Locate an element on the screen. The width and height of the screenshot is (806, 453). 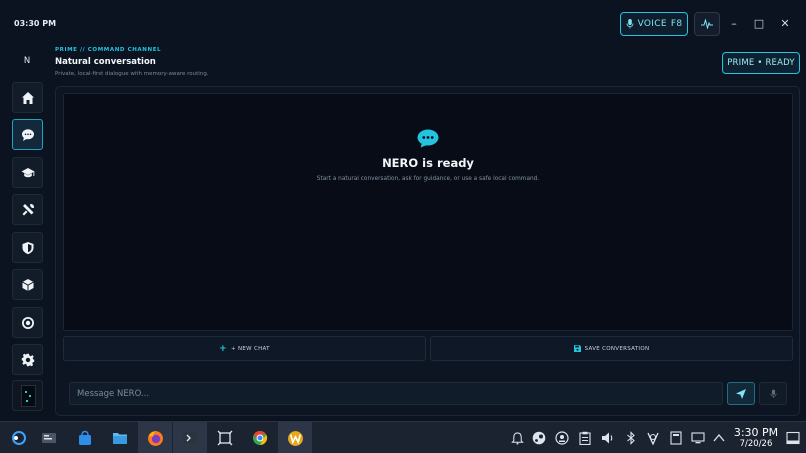
home-icon is located at coordinates (27, 97).